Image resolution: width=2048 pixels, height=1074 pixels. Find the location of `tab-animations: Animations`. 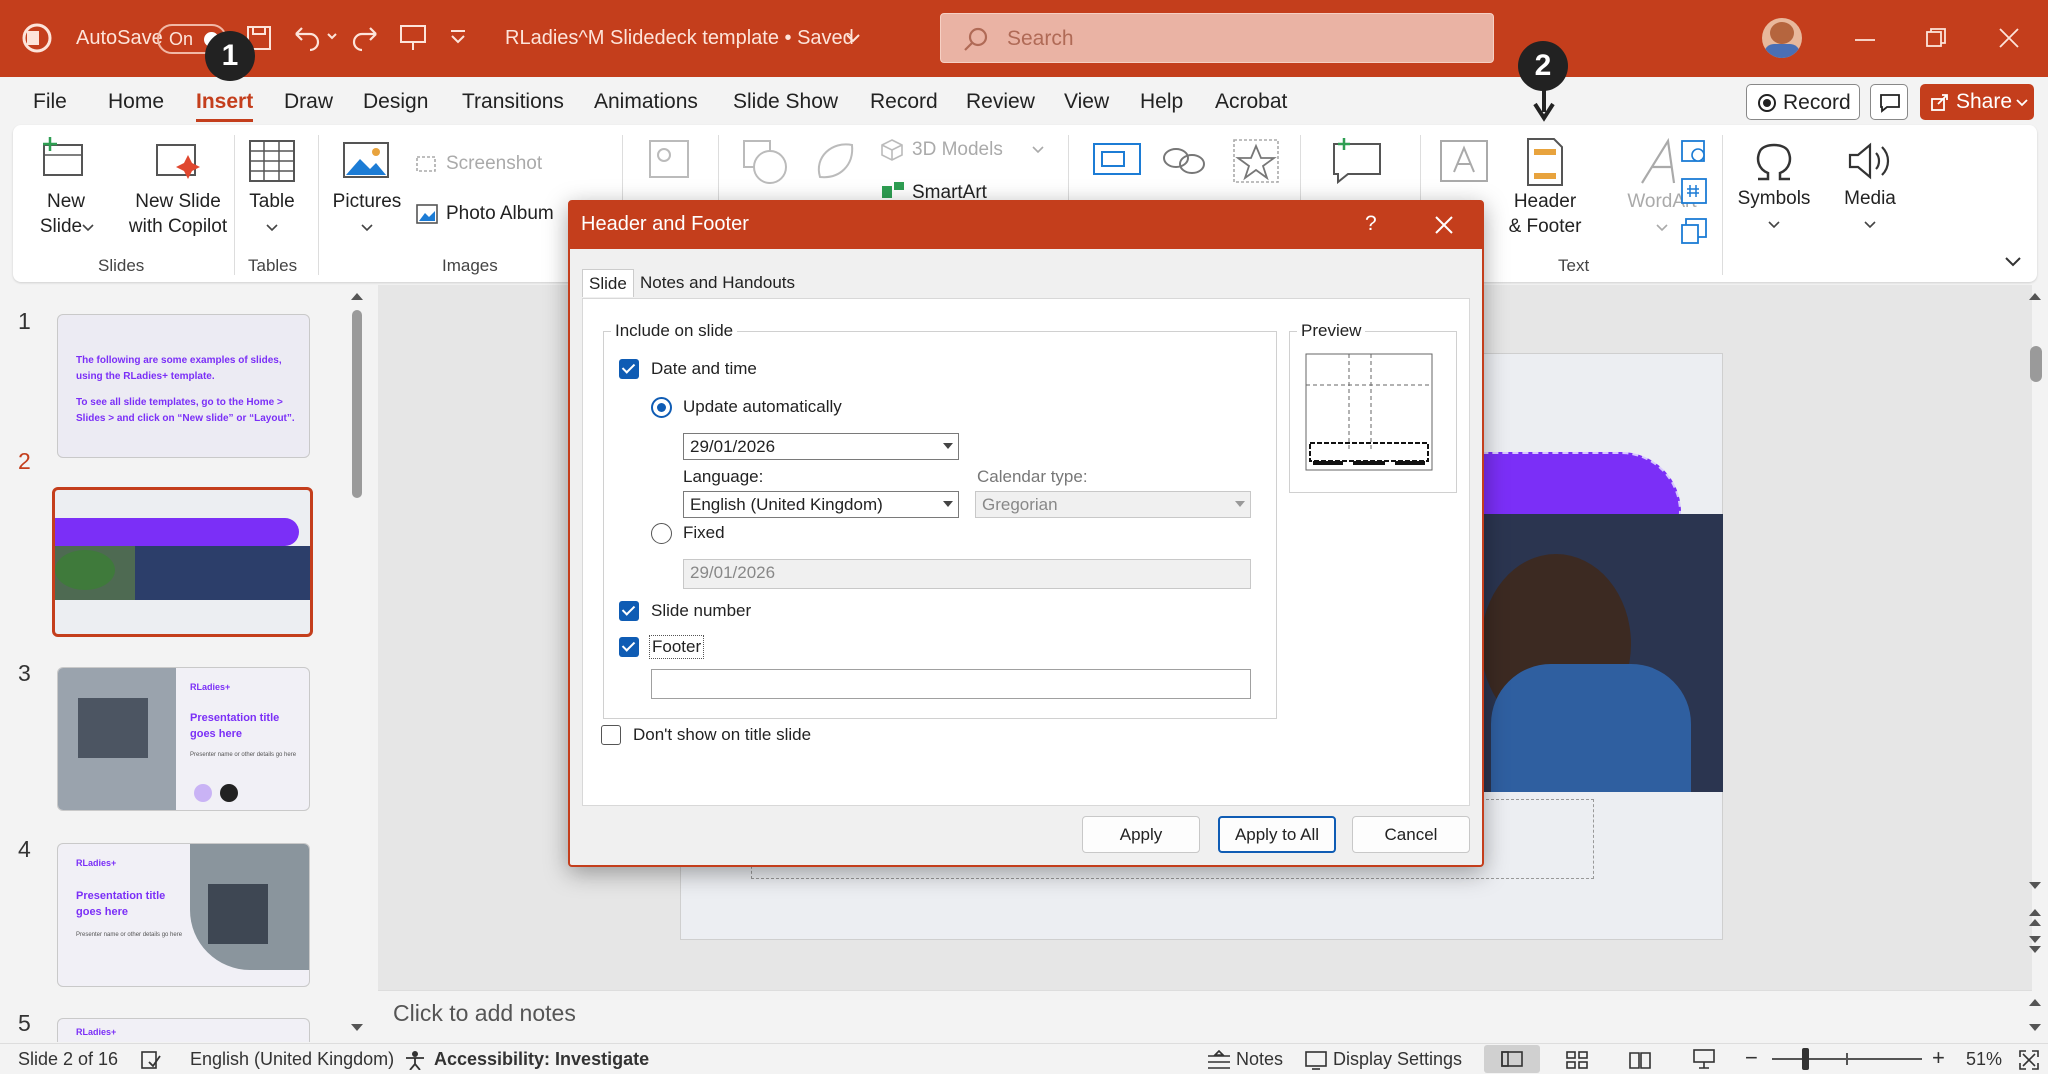

tab-animations: Animations is located at coordinates (646, 102).